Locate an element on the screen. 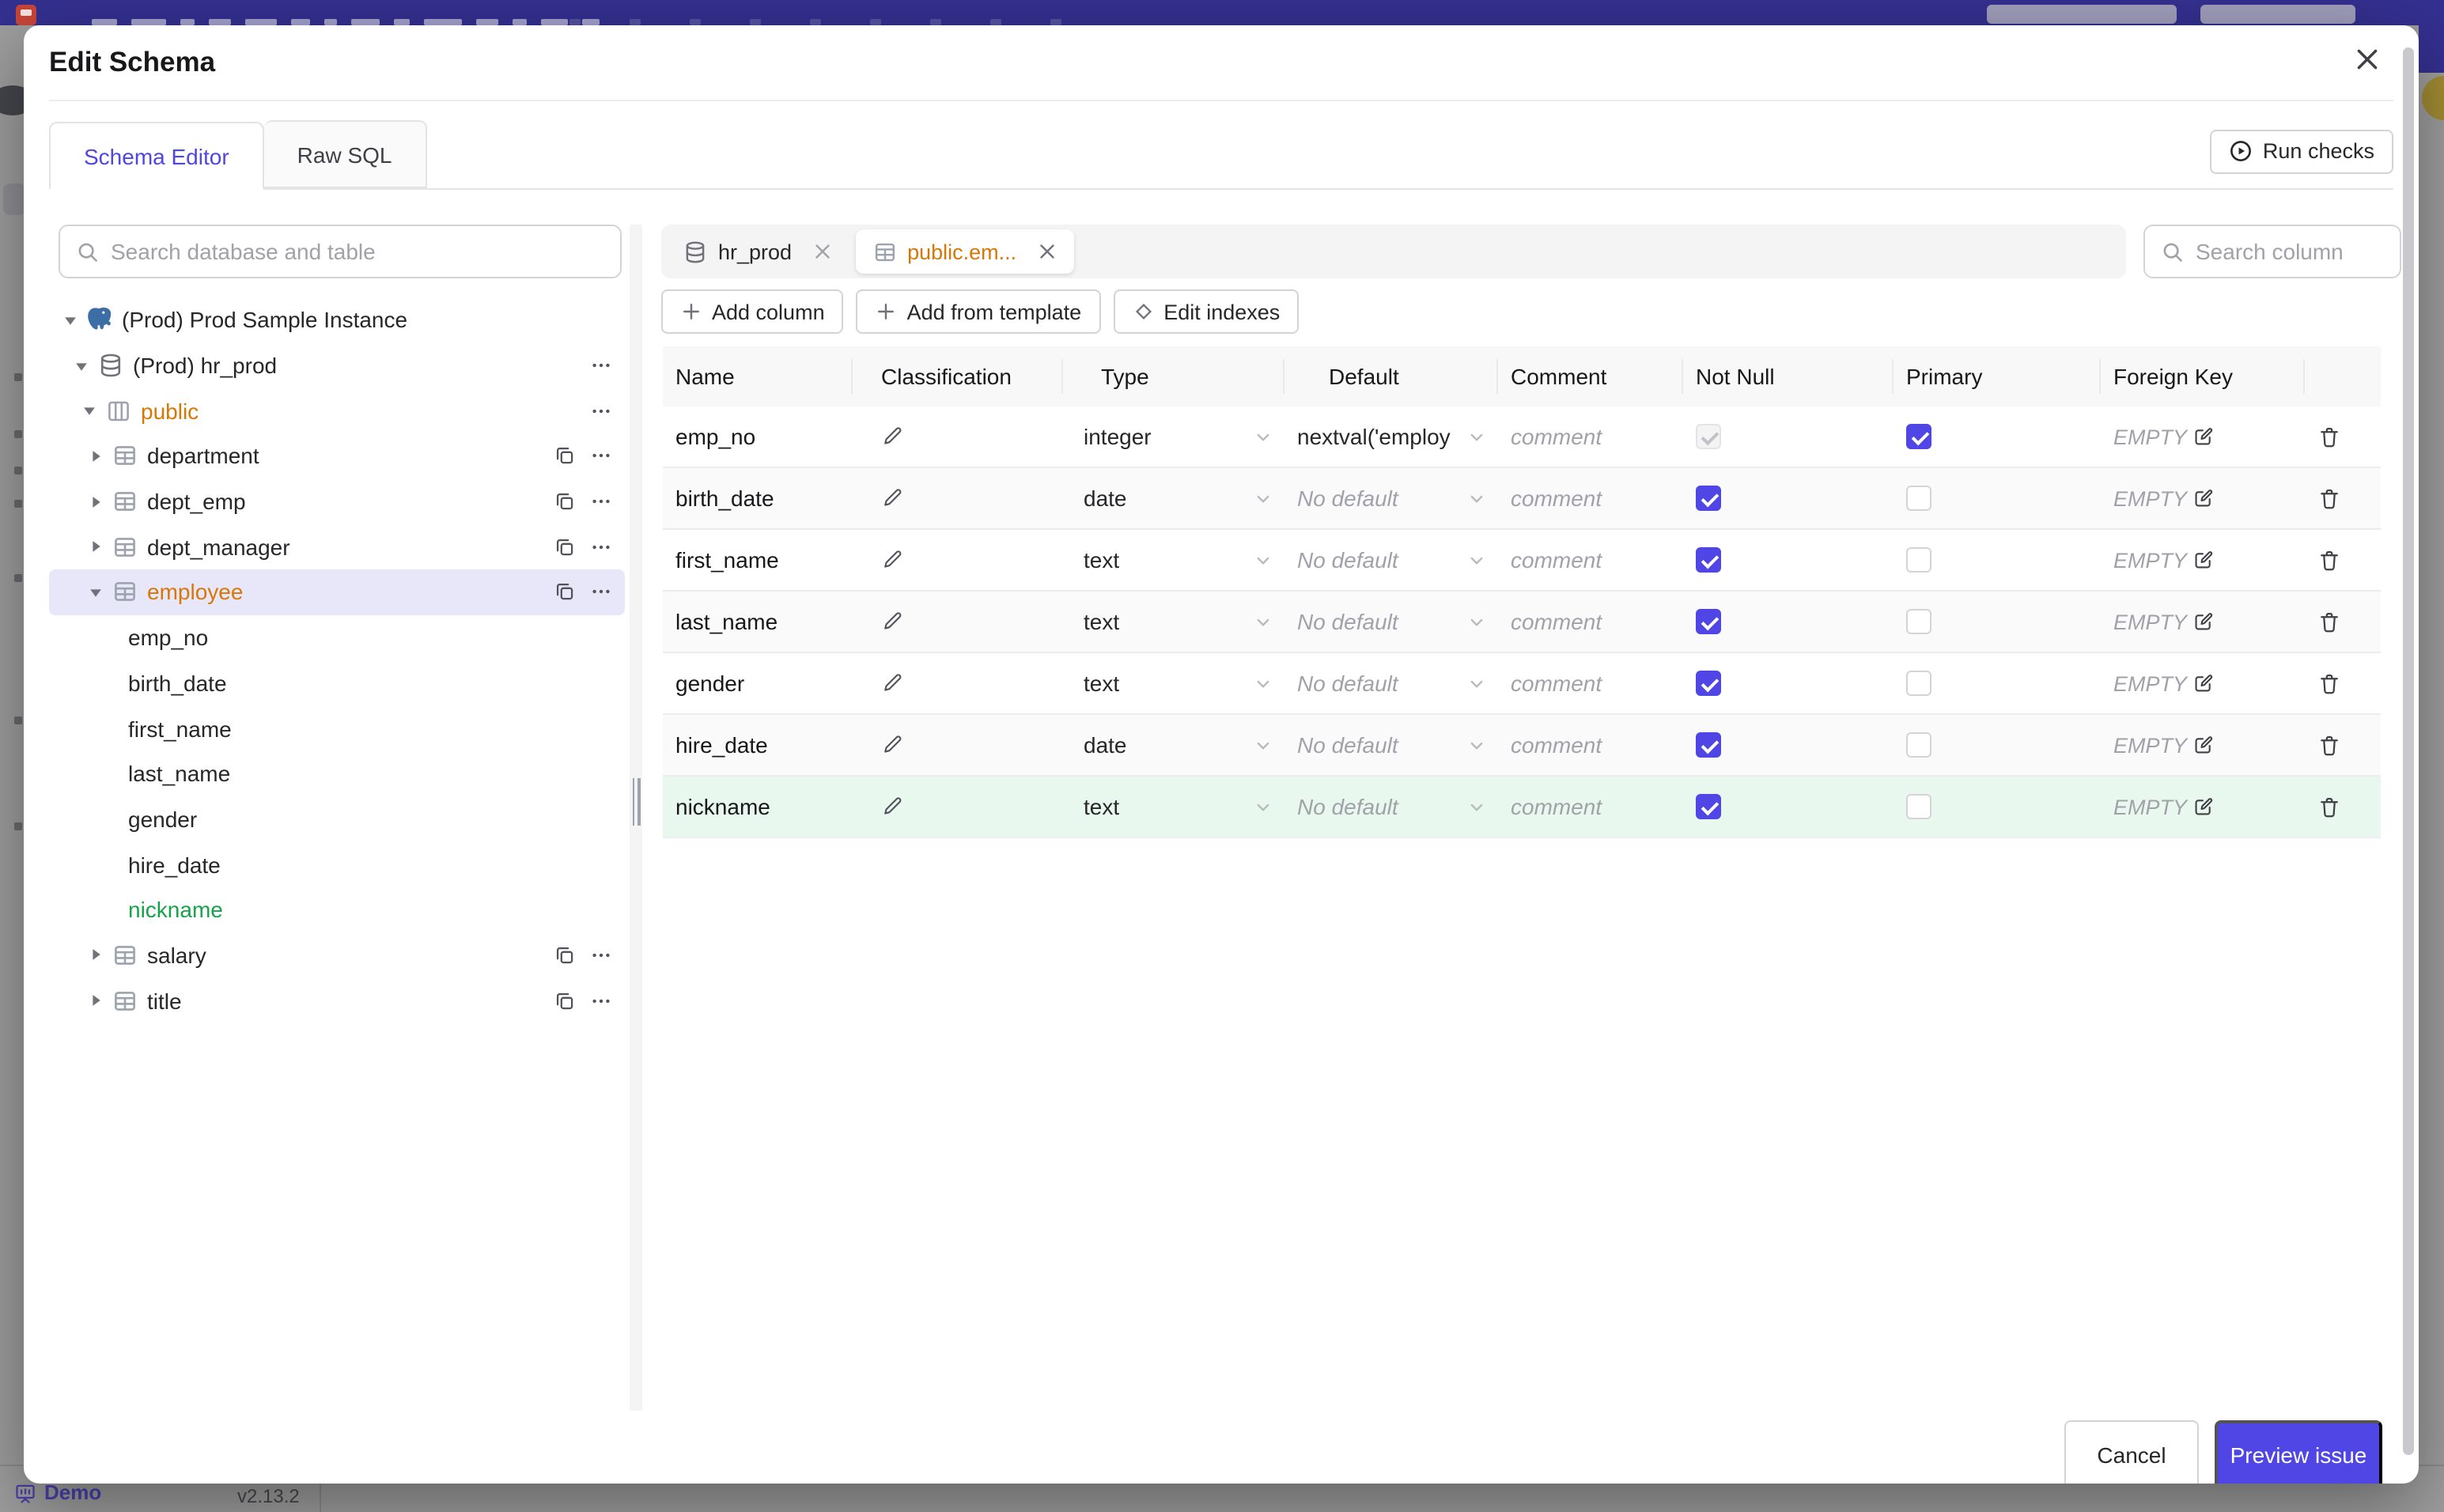 The width and height of the screenshot is (2444, 1512). panel-resize-handle is located at coordinates (636, 802).